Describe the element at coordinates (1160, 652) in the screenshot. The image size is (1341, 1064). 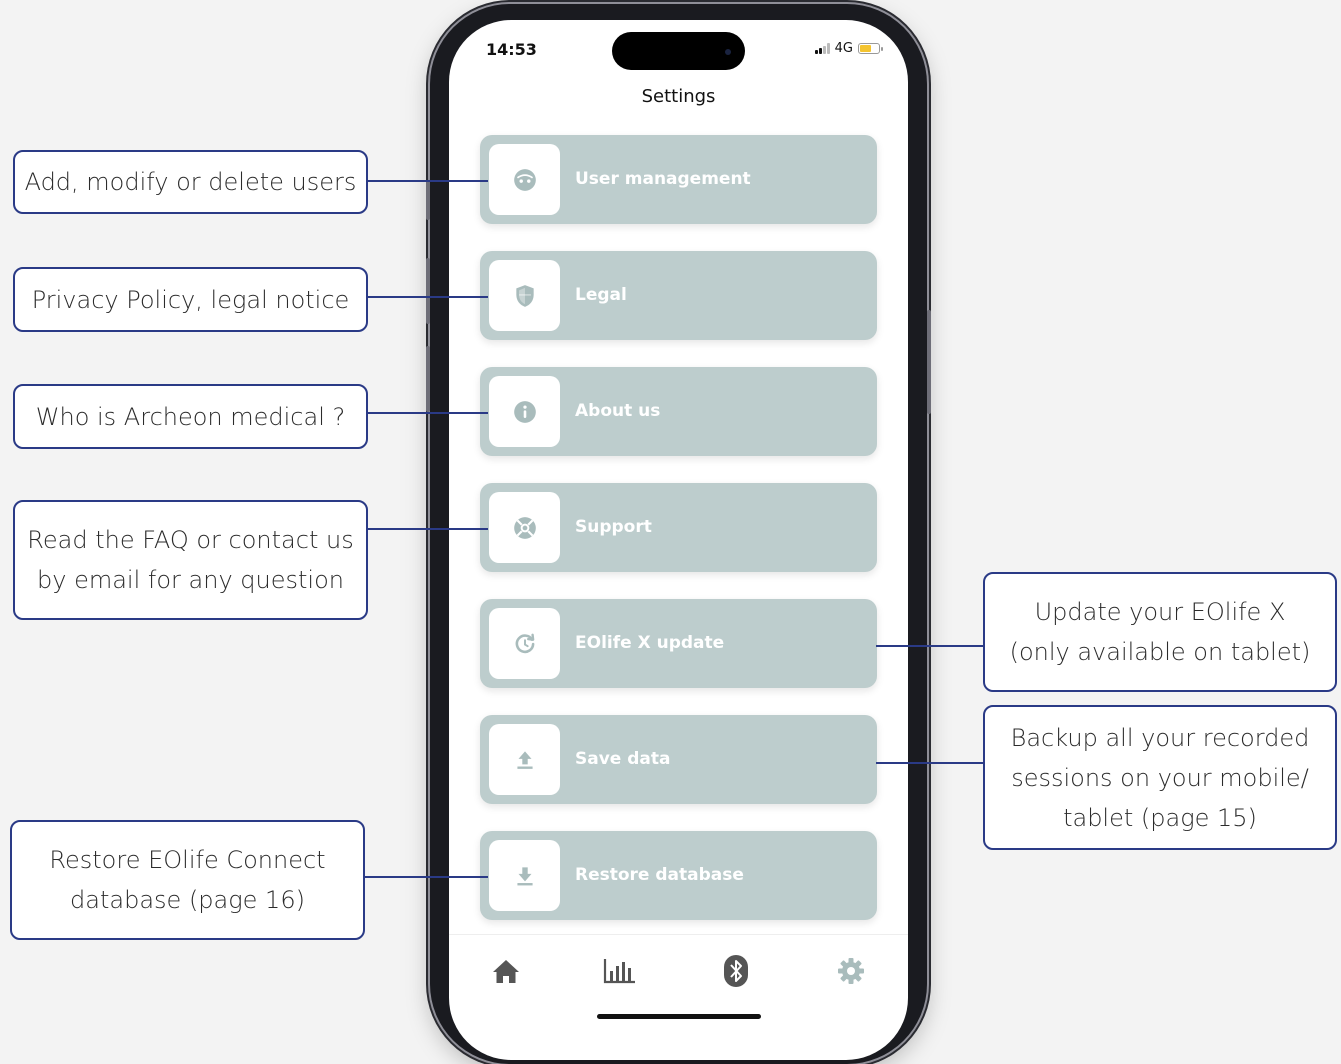
I see `callout-text: (only available on tablet)` at that location.